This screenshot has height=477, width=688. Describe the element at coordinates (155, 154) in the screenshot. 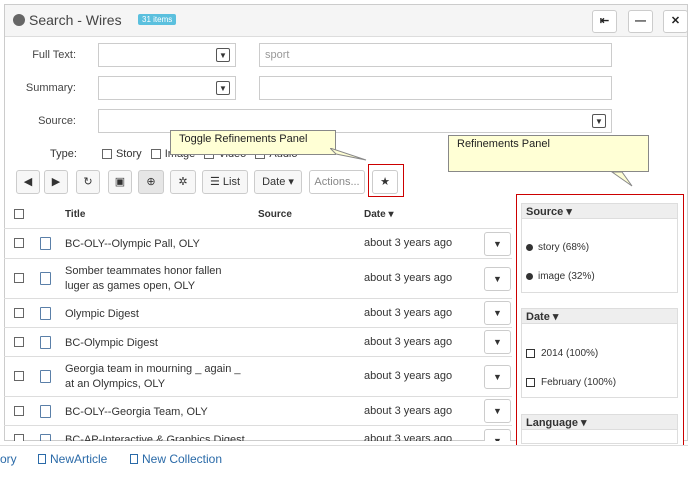

I see `image-checkbox` at that location.